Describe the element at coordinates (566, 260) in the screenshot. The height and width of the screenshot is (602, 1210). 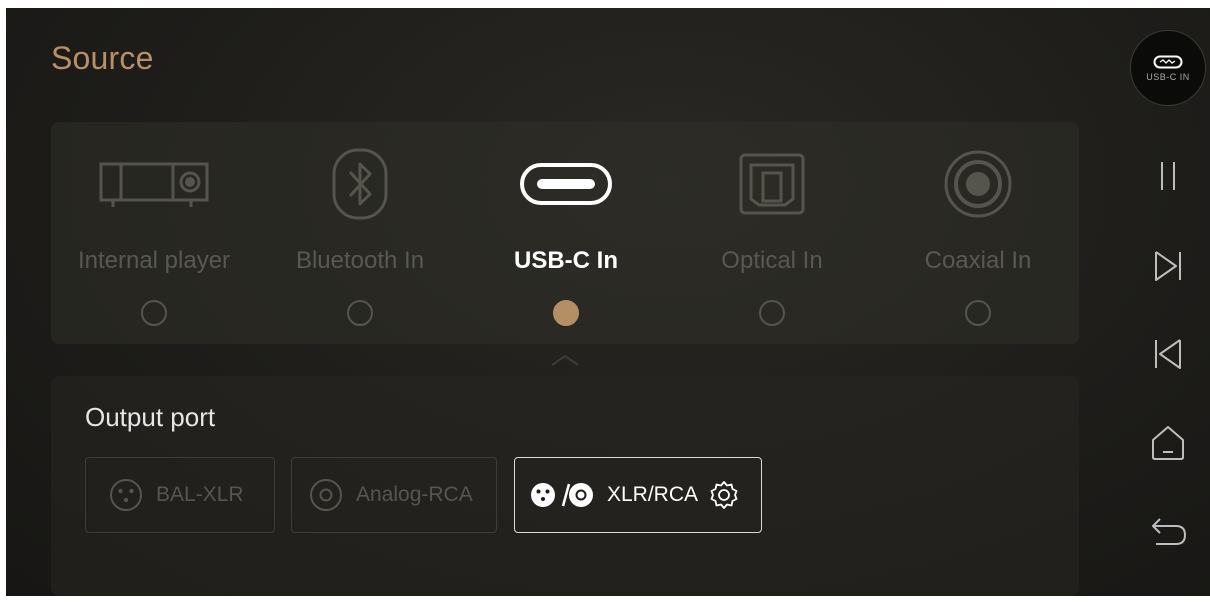
I see `source-label: USB-C In` at that location.